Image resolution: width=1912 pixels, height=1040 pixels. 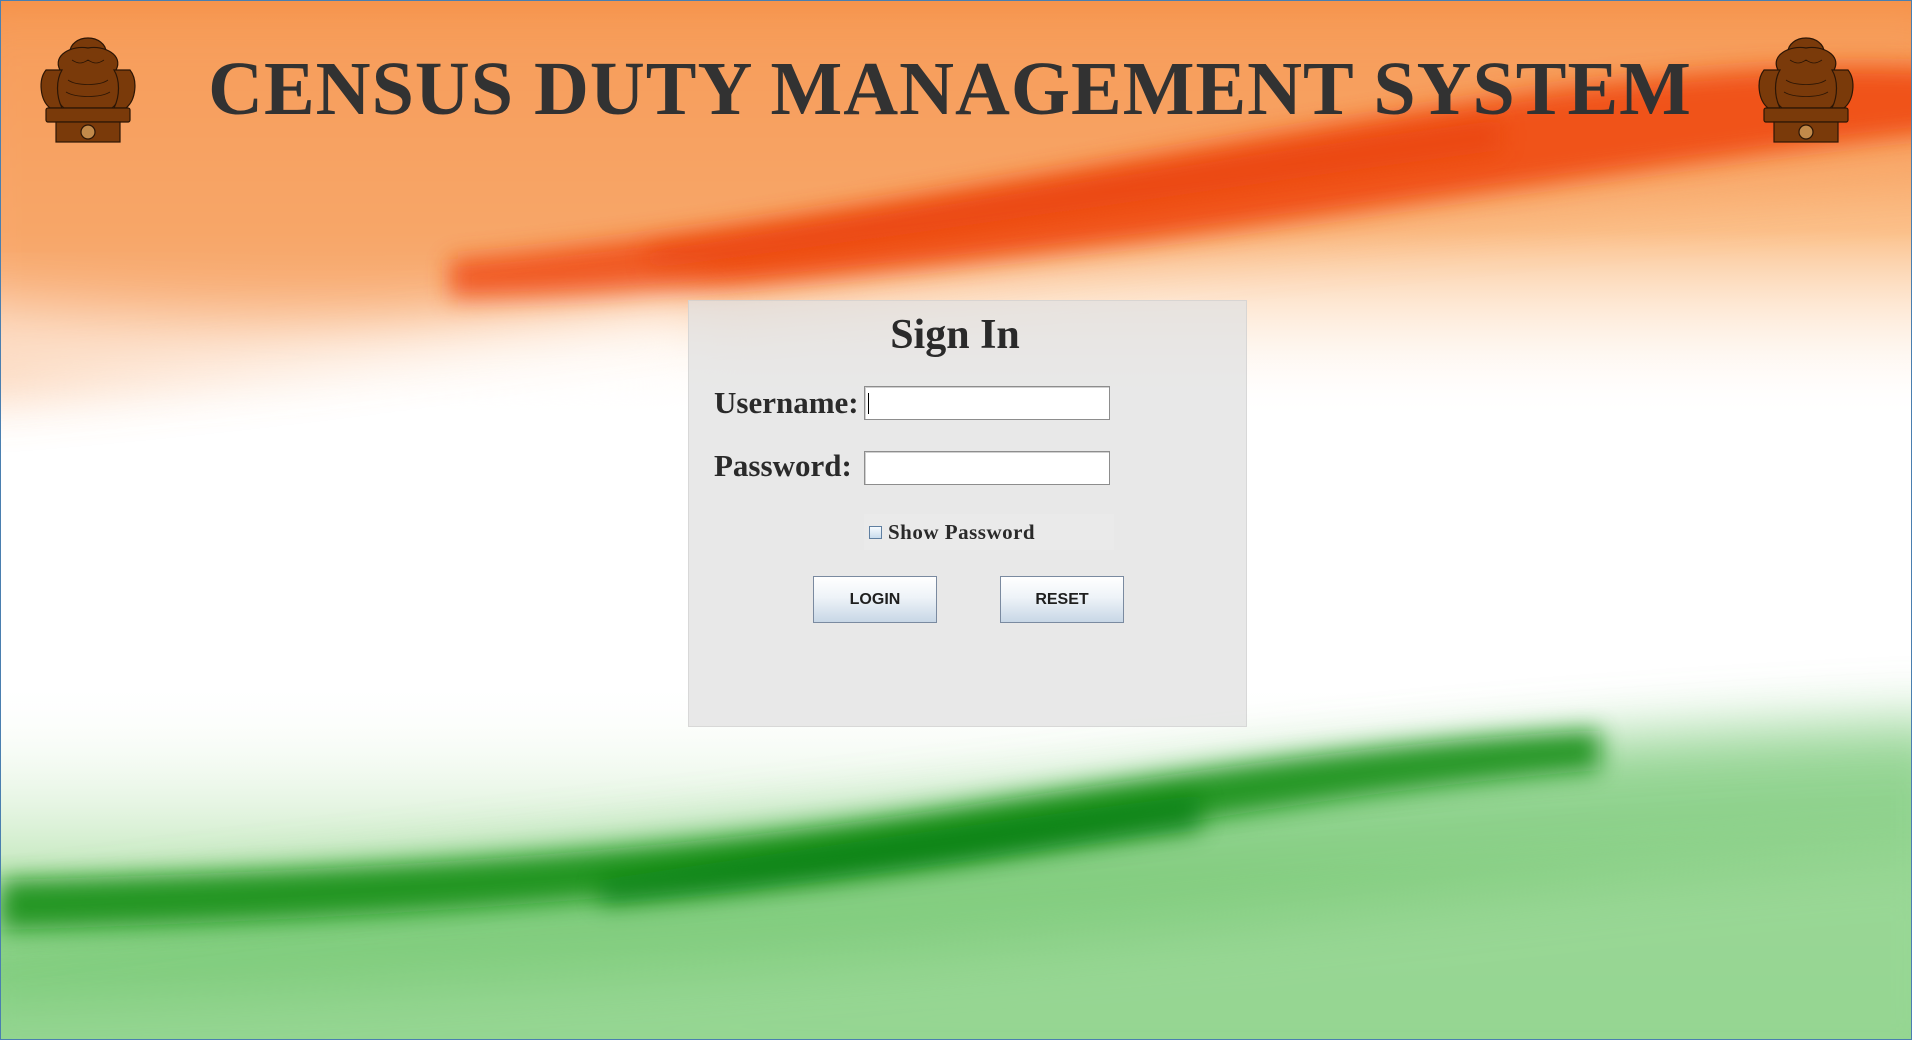 I want to click on show-password-checkbox, so click(x=875, y=532).